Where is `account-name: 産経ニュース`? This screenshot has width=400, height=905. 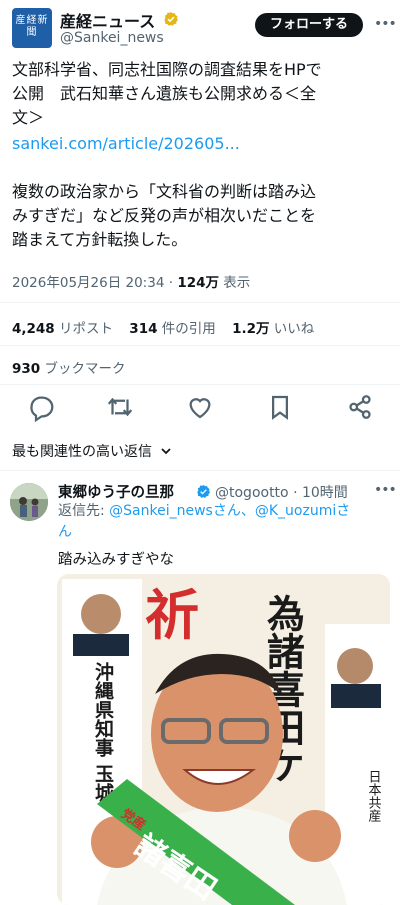 account-name: 産経ニュース is located at coordinates (107, 20).